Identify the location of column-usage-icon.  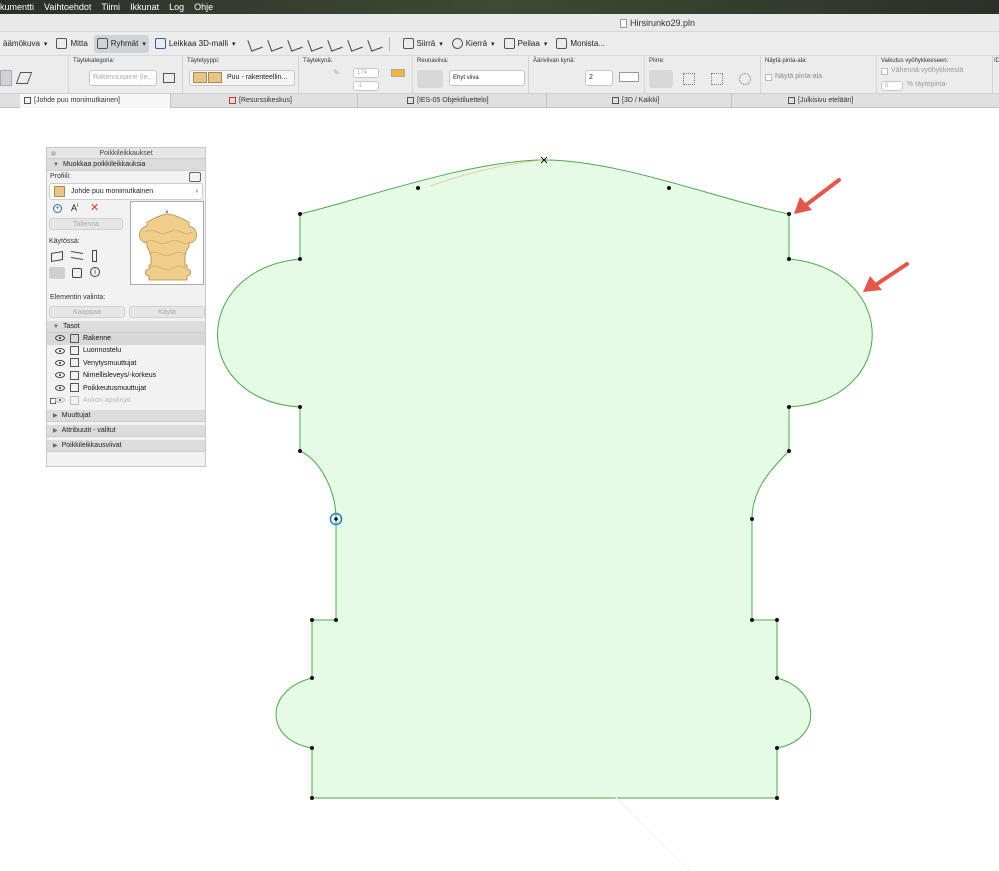
(94, 256).